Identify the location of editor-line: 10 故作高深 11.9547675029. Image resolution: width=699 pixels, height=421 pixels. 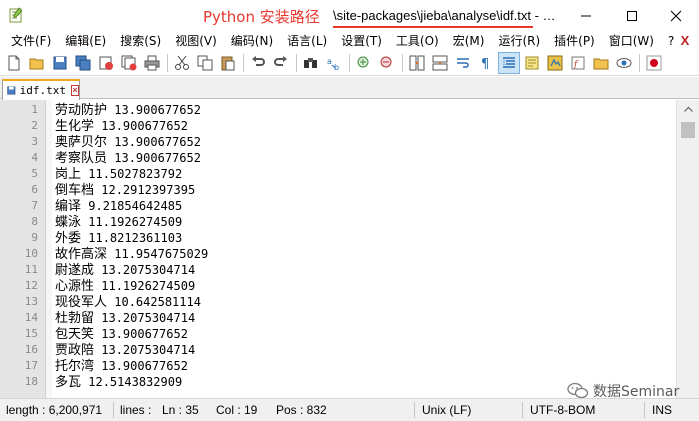
(338, 254).